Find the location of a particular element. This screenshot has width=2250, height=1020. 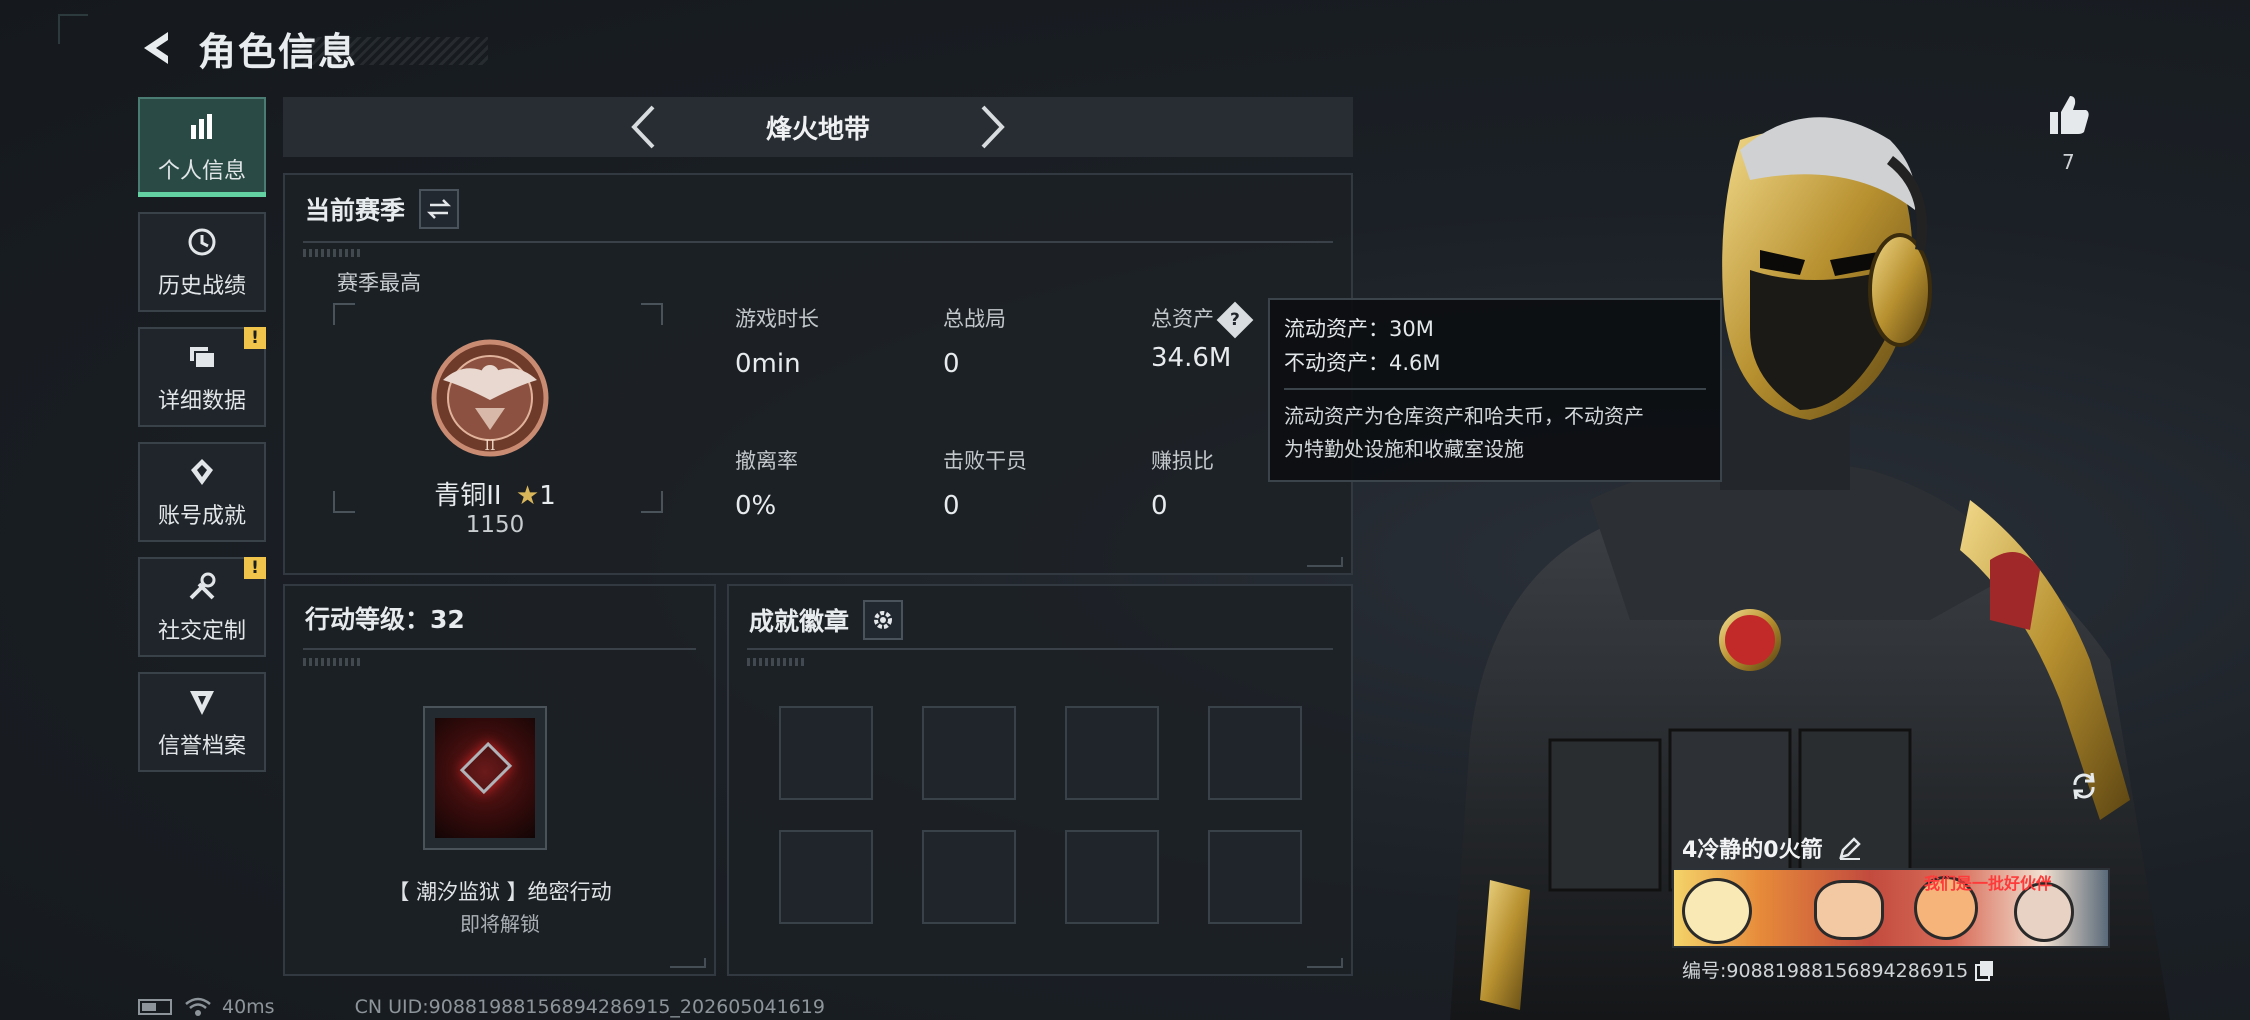

side-navigation: 个人信息 历史战绩 详细数据 ! 账号成就 社交定制 ! 信誉档案 is located at coordinates (202, 442).